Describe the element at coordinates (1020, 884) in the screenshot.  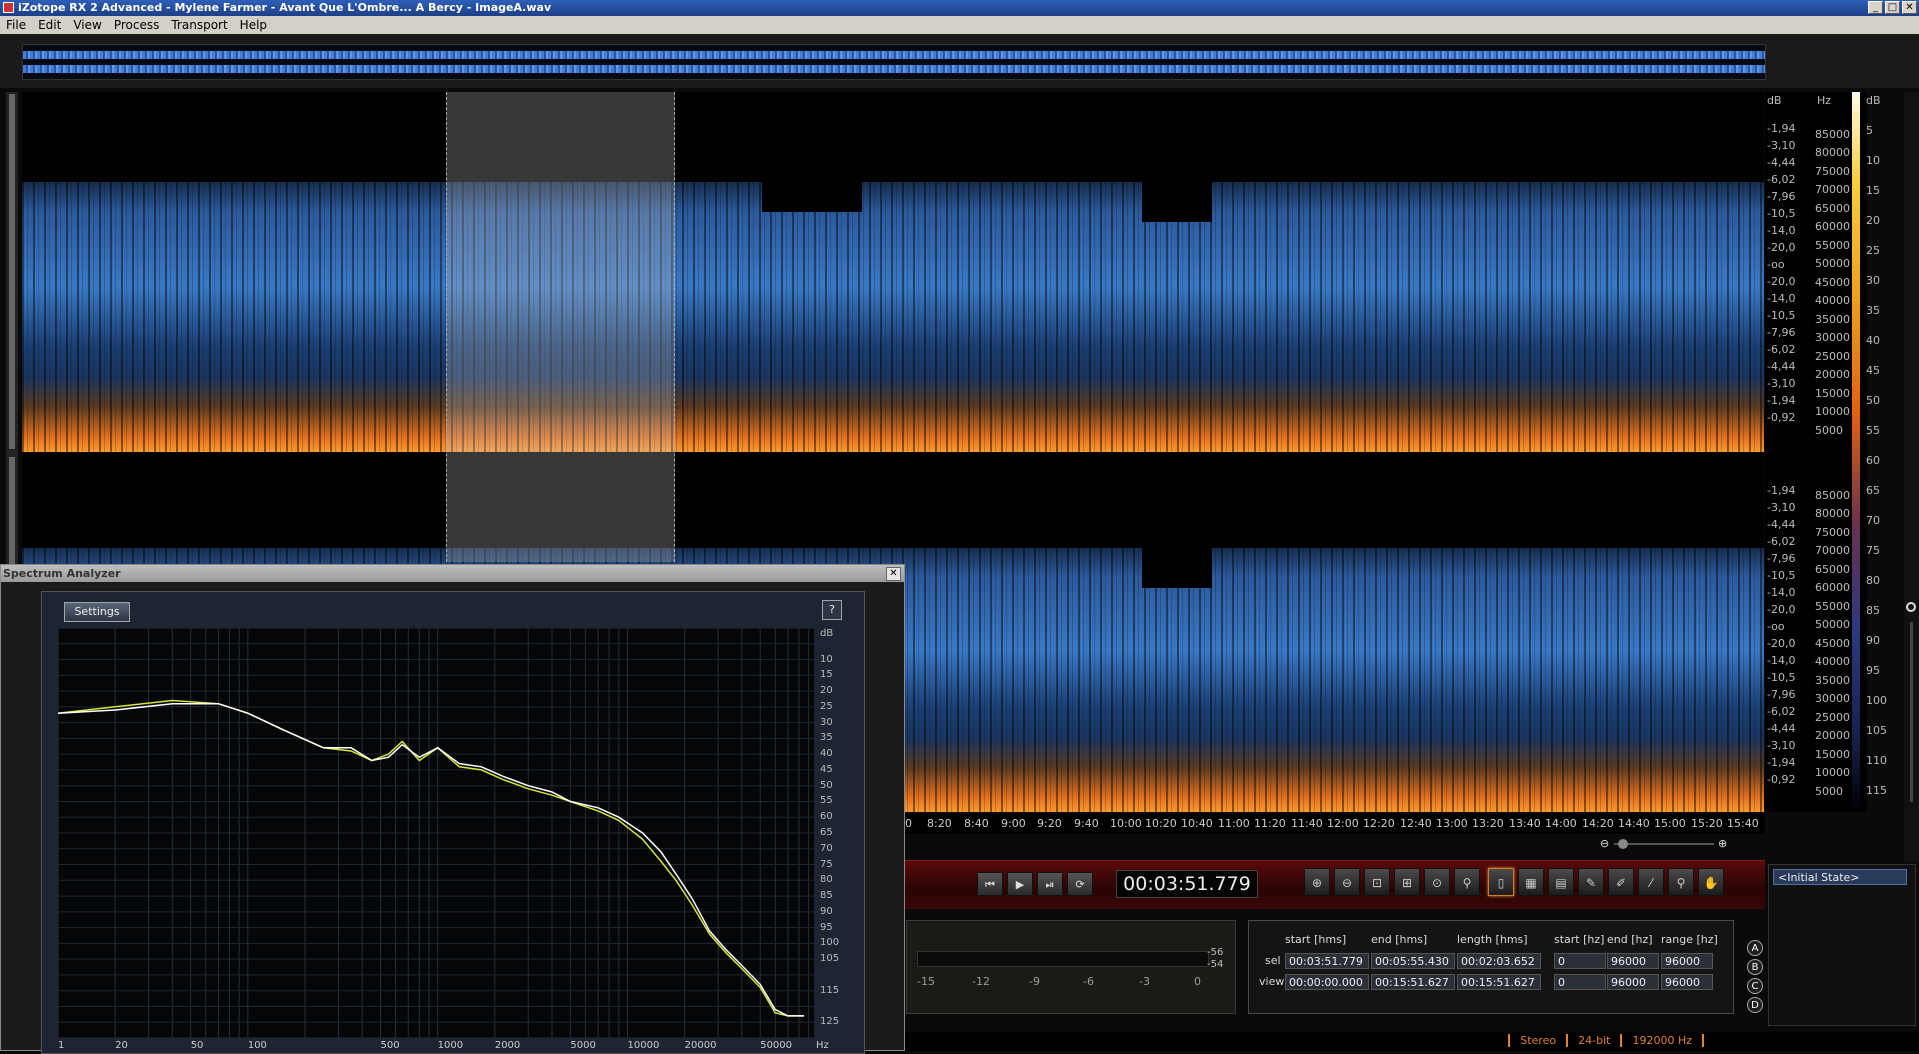
I see `play-button: ▶` at that location.